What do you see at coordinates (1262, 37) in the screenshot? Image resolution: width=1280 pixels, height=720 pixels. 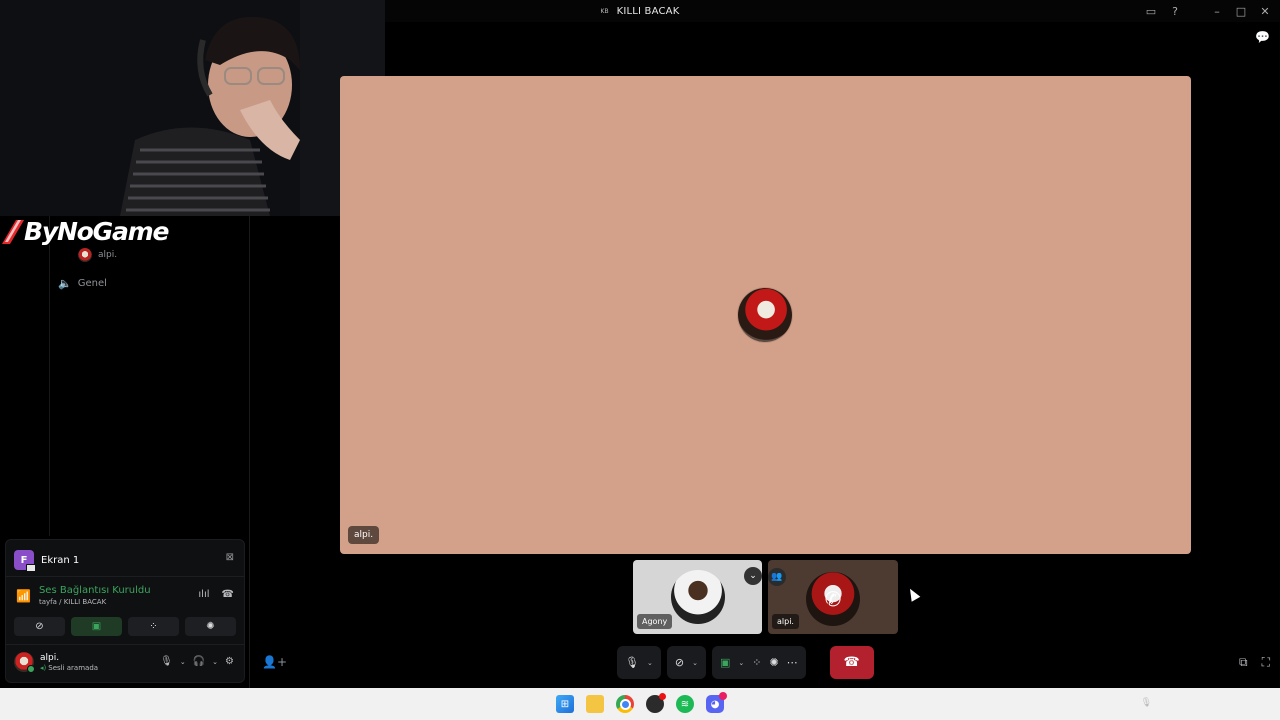 I see `chat-bubble-icon: 💬` at bounding box center [1262, 37].